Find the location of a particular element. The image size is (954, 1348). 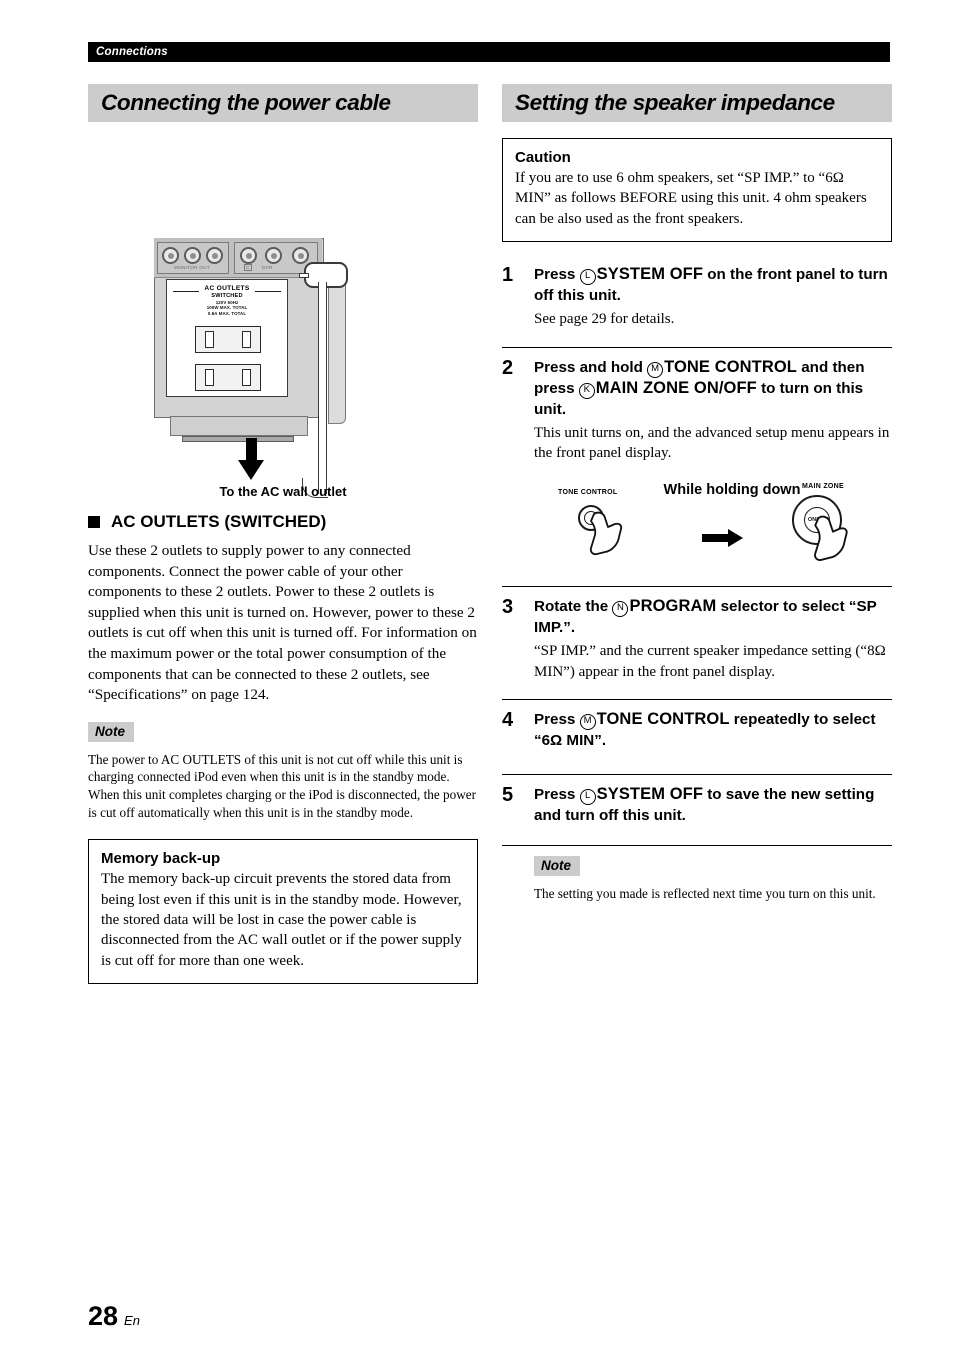

step-title-pre: Press and hold is located at coordinates (591, 367).